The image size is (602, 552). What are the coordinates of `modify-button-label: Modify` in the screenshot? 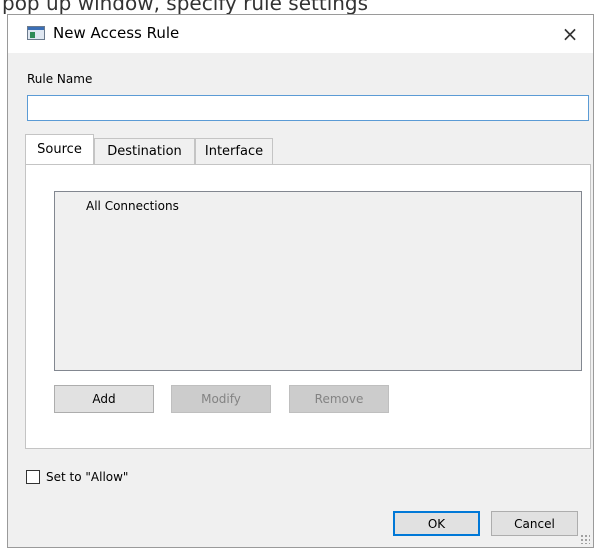 It's located at (221, 399).